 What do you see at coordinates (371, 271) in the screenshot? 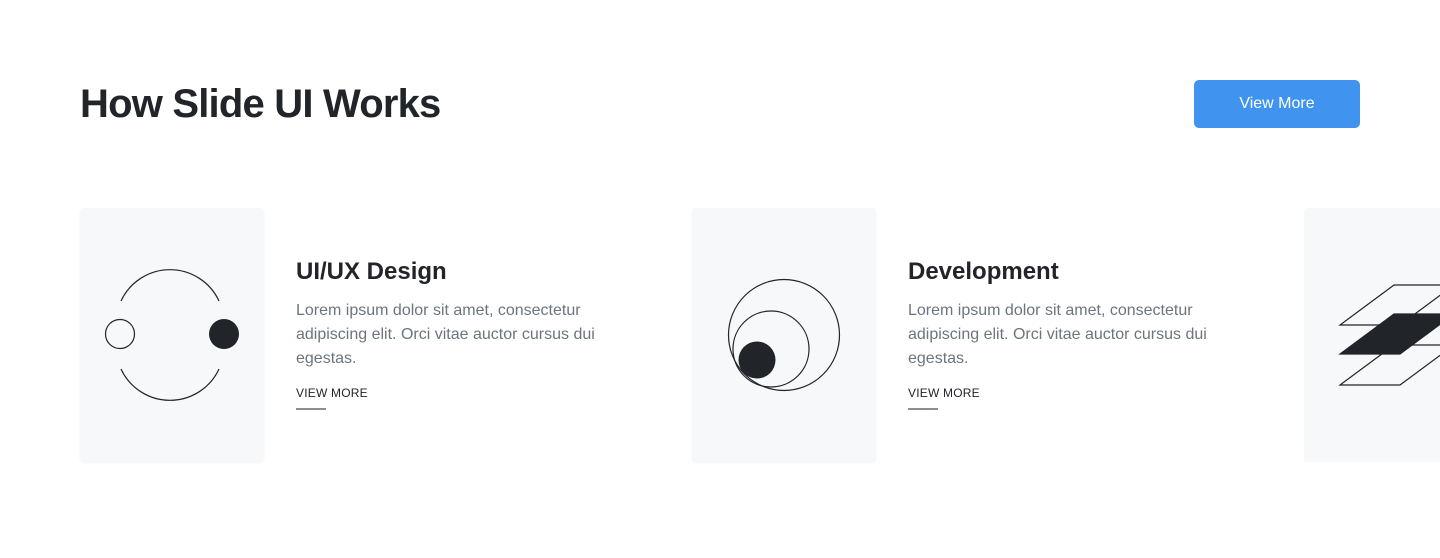
I see `card-title: UI/UX Design` at bounding box center [371, 271].